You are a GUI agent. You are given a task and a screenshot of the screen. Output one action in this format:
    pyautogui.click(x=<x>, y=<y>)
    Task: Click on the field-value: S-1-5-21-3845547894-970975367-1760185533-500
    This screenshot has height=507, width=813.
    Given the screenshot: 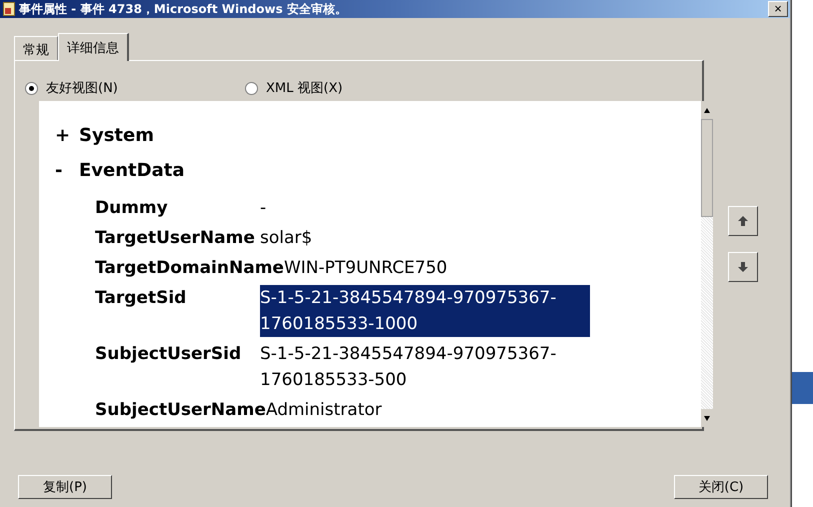 What is the action you would take?
    pyautogui.click(x=409, y=367)
    